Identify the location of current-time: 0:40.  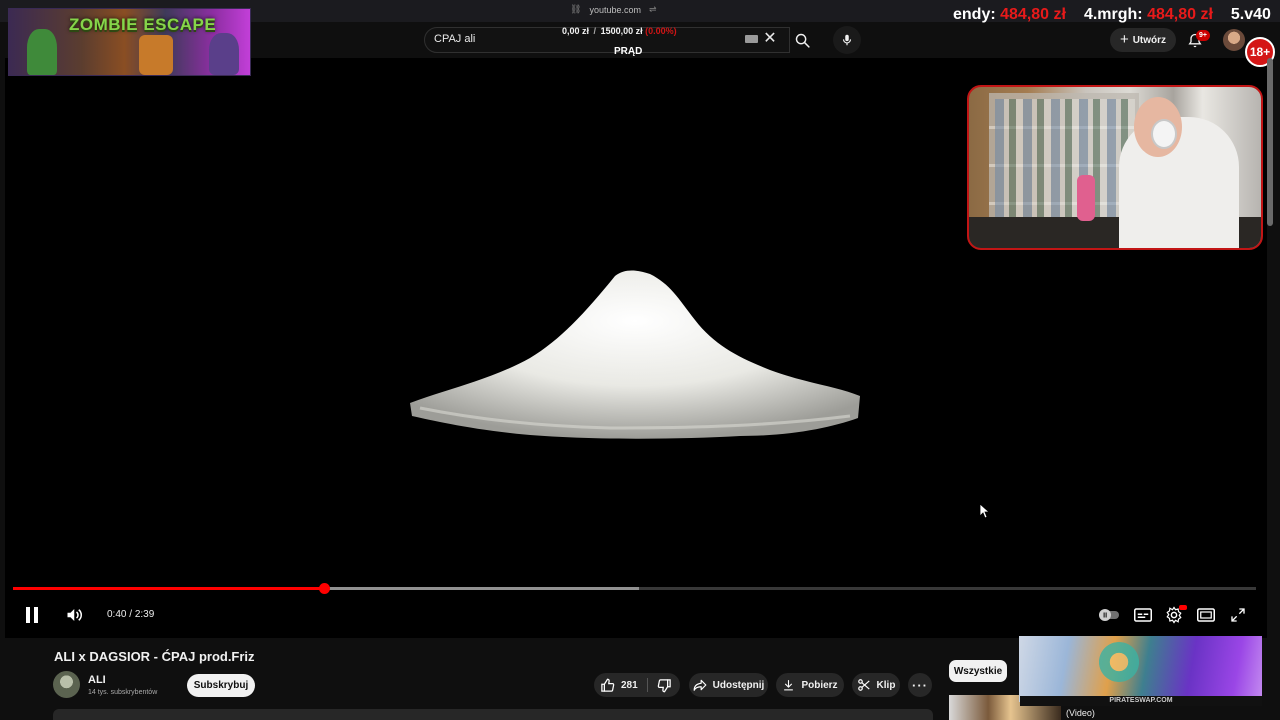
(117, 614).